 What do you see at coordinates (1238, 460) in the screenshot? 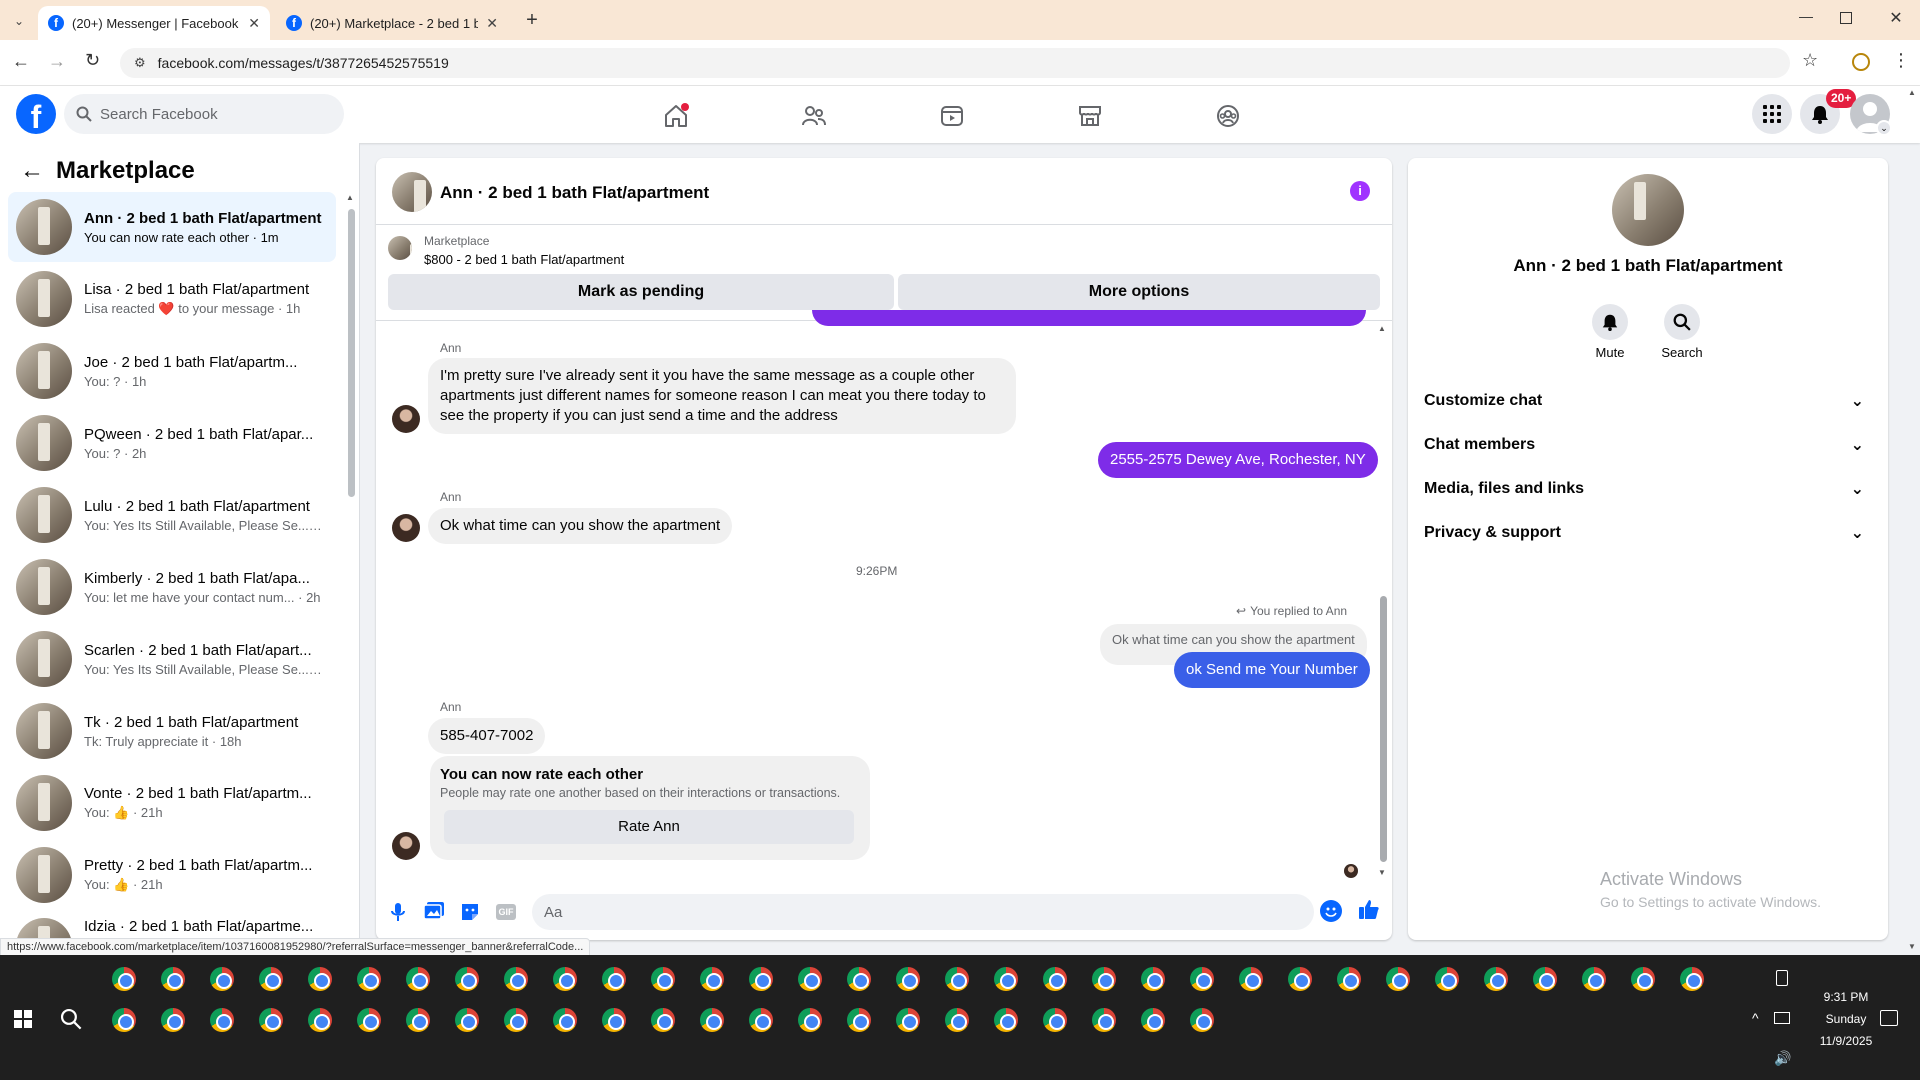
I see `message-bubble-sent: 2555-2575 Dewey Ave, Rochester, NY` at bounding box center [1238, 460].